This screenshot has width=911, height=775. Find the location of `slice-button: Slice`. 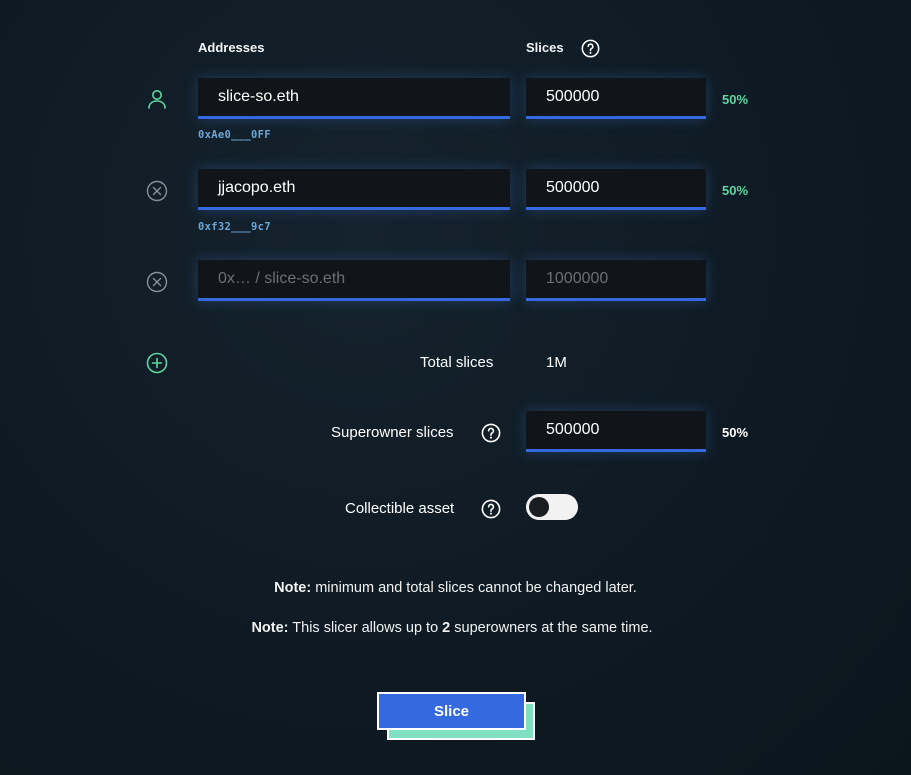

slice-button: Slice is located at coordinates (451, 711).